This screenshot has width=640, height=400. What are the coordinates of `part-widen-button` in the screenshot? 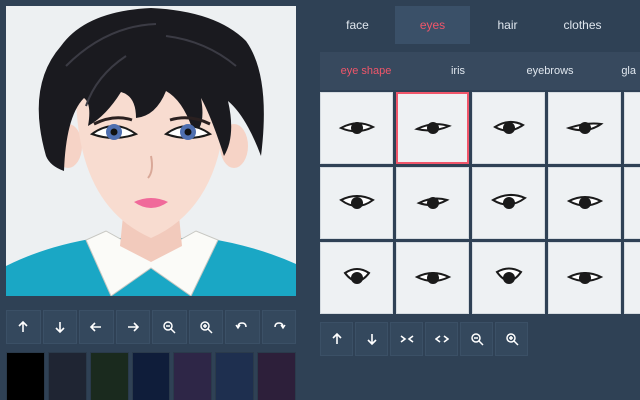 It's located at (441, 339).